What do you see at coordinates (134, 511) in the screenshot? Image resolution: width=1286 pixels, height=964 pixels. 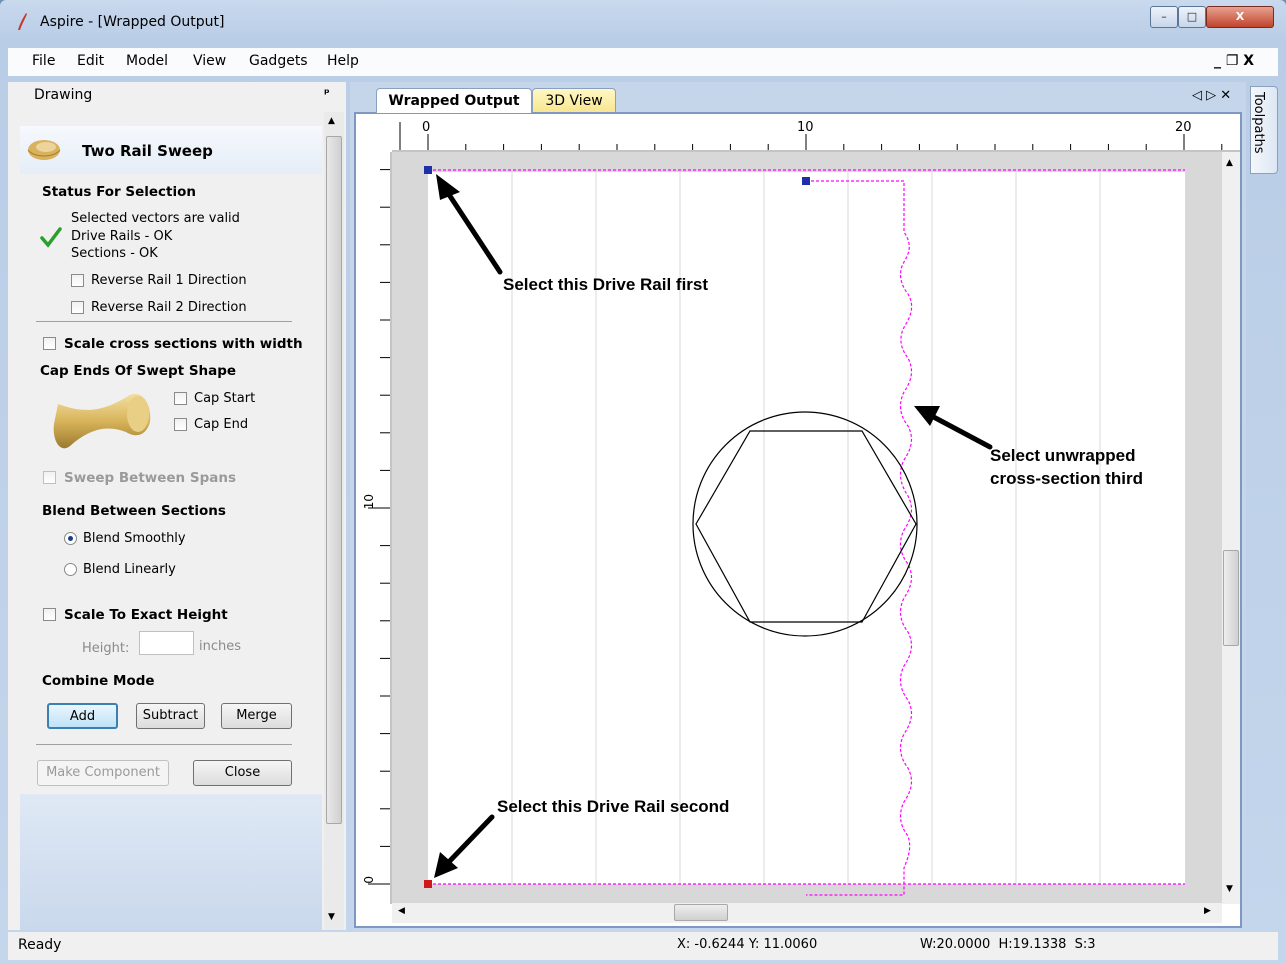 I see `blend-heading: Blend Between Sections` at bounding box center [134, 511].